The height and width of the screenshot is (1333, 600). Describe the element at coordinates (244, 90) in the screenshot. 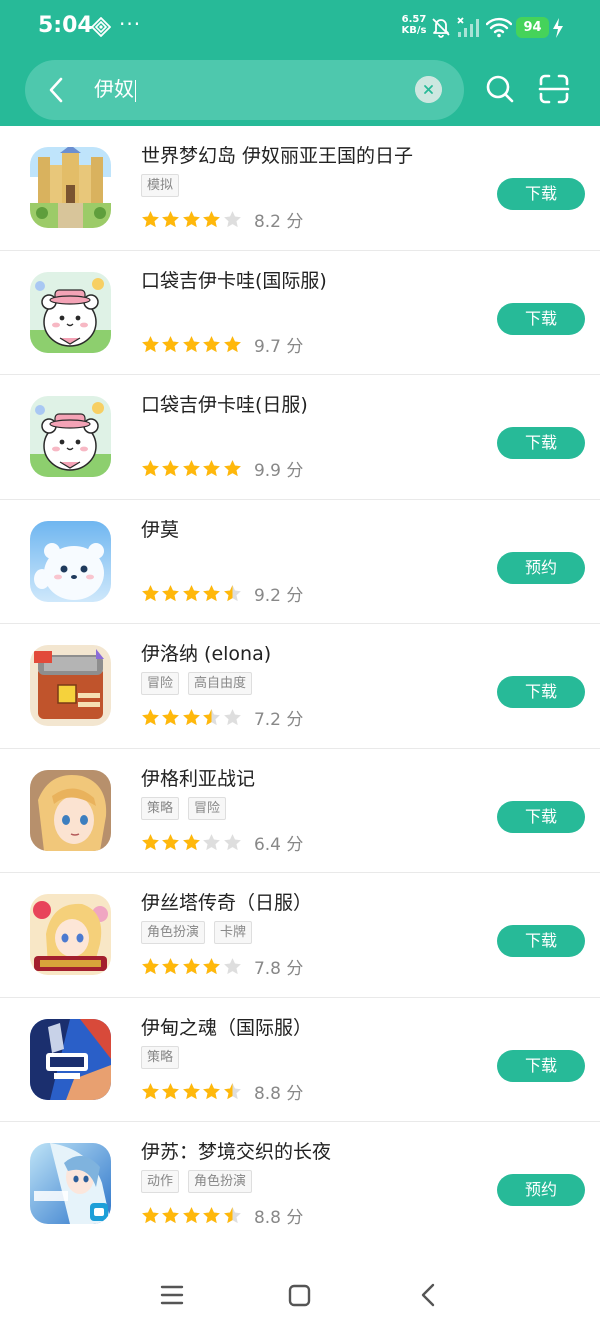

I see `search-input` at that location.